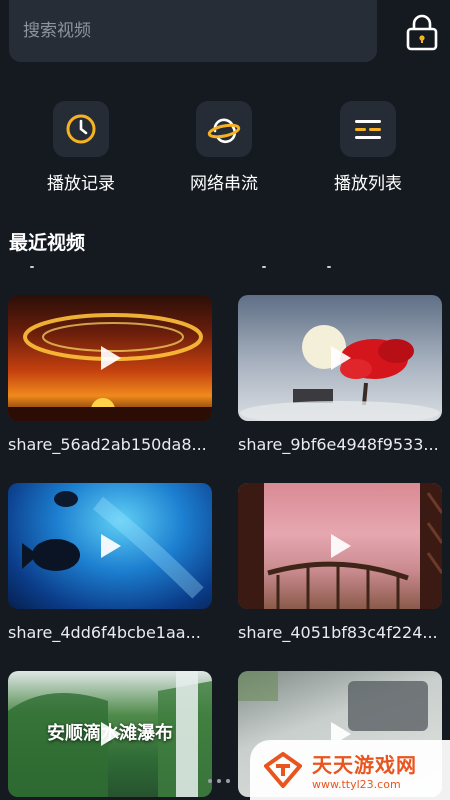  What do you see at coordinates (422, 32) in the screenshot?
I see `lock-icon` at bounding box center [422, 32].